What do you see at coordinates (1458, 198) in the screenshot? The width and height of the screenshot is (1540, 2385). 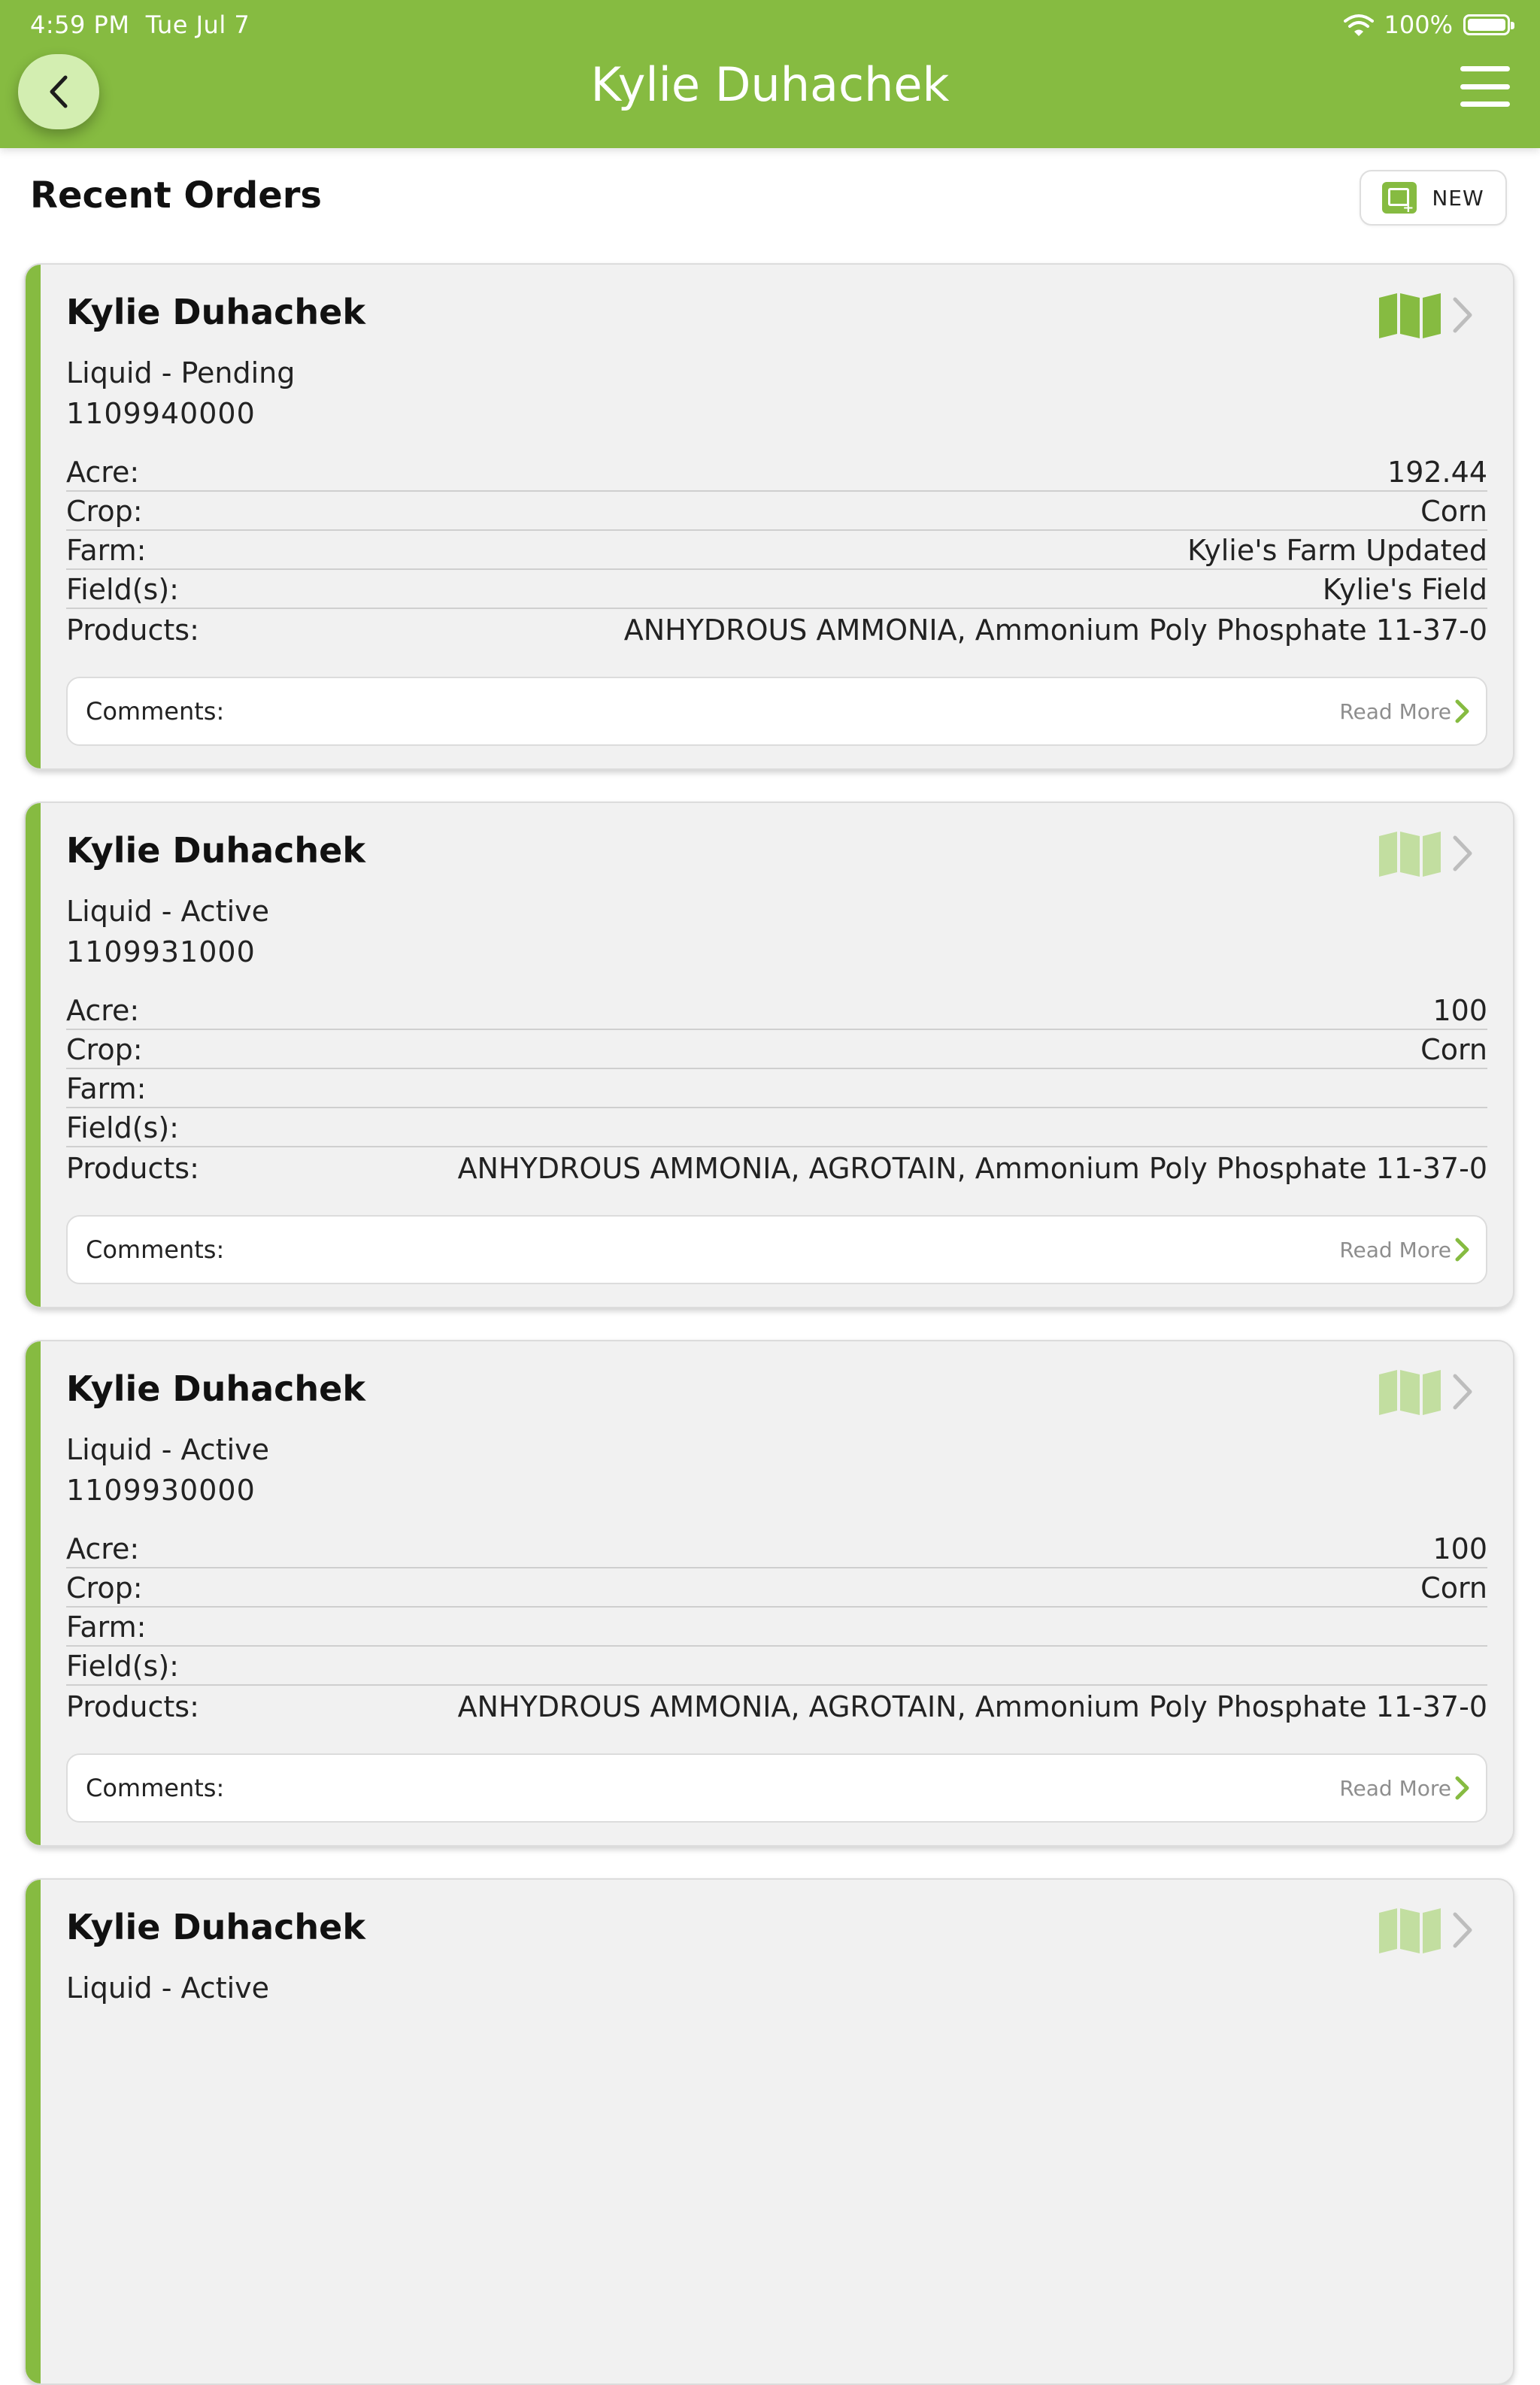 I see `new-order-label: NEW` at bounding box center [1458, 198].